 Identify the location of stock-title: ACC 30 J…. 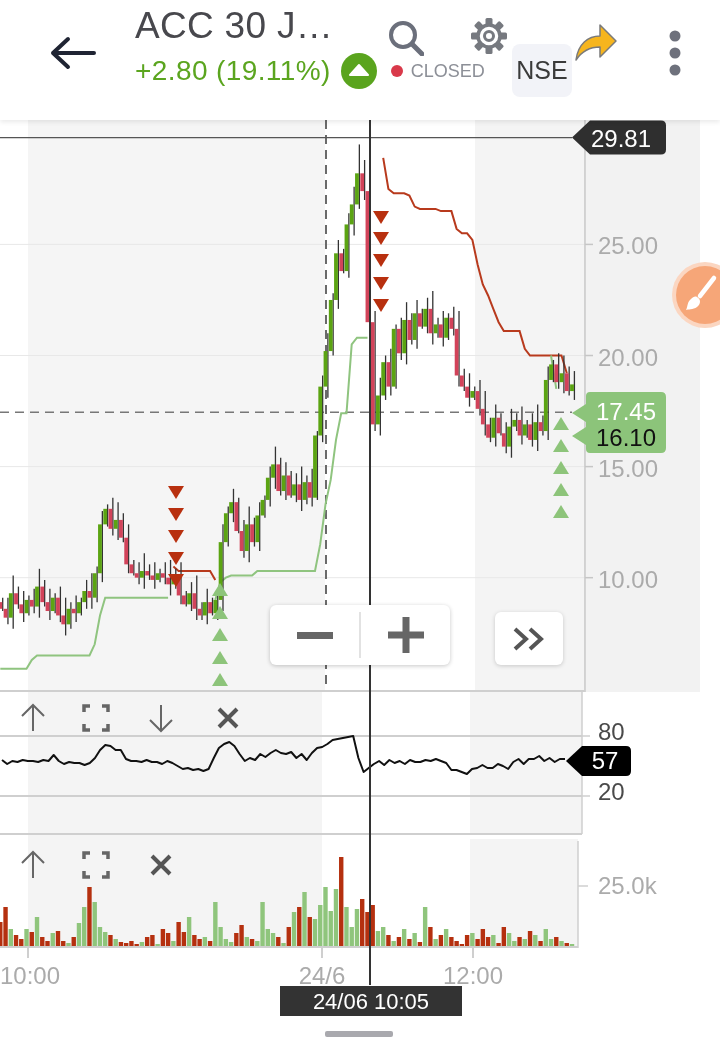
(234, 26).